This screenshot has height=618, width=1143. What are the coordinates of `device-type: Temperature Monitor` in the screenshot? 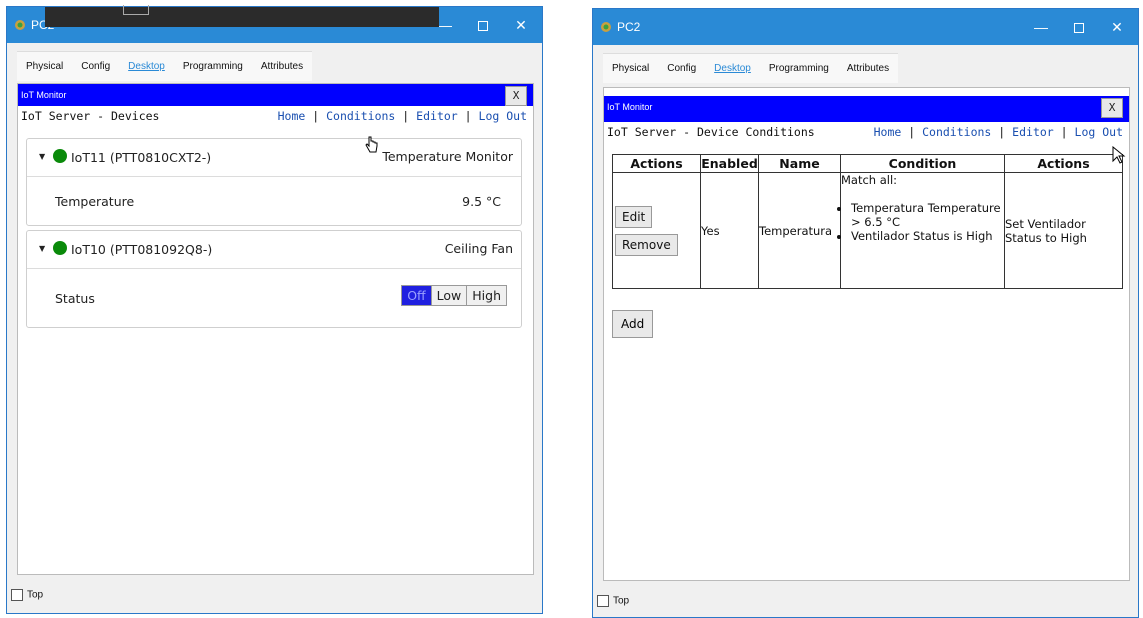 It's located at (447, 156).